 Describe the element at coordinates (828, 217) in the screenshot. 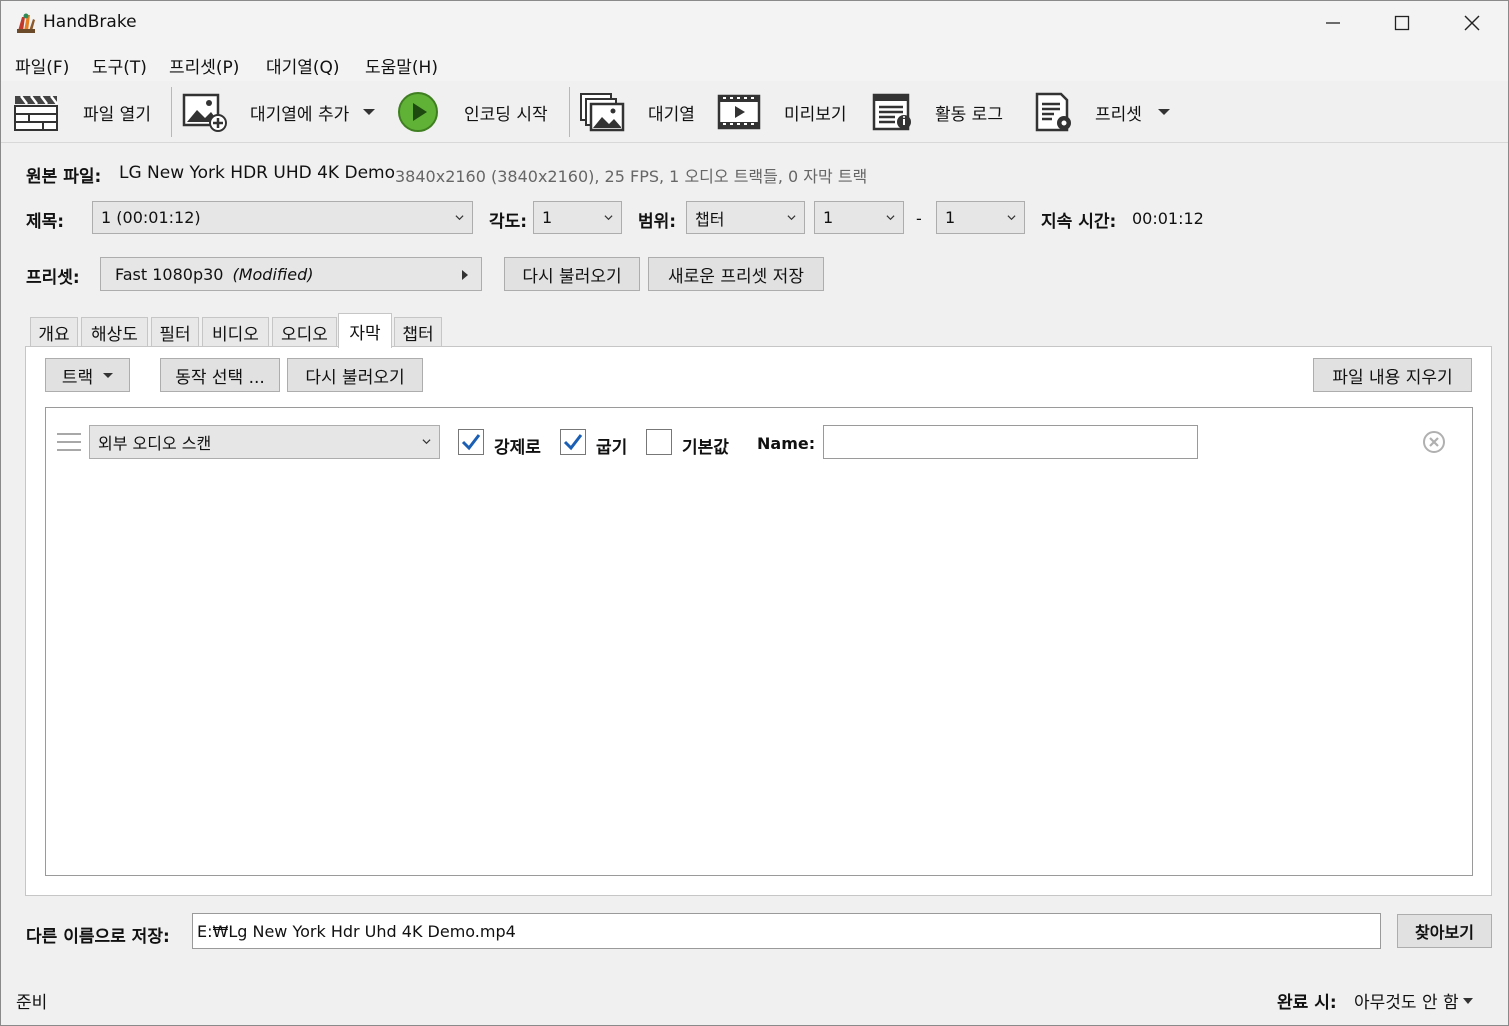

I see `range-start-value: 1` at that location.